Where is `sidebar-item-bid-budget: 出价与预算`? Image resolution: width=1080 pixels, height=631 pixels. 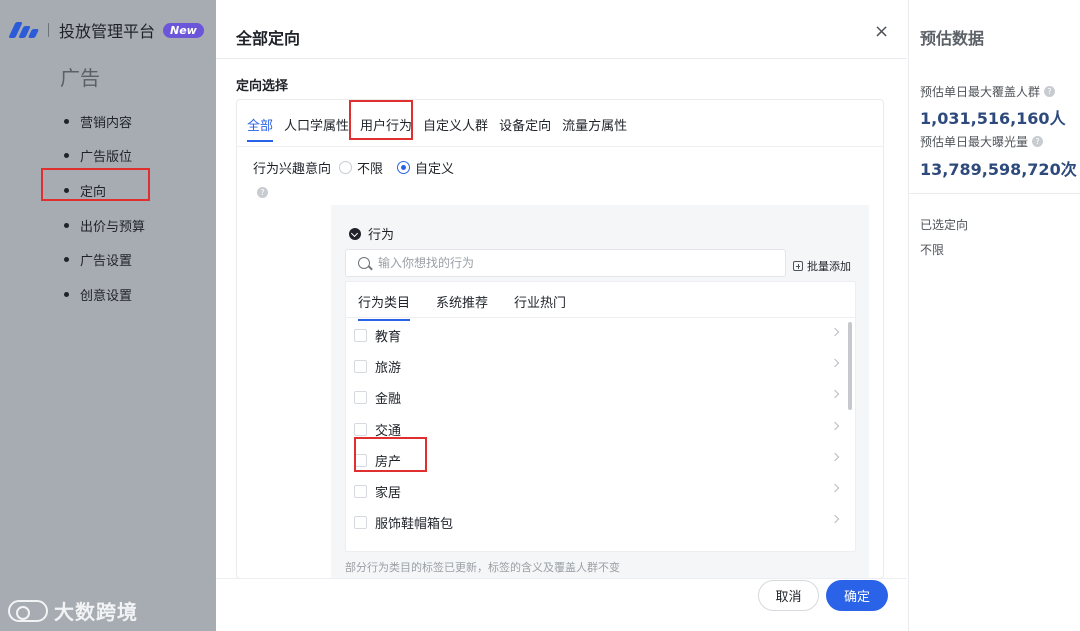
sidebar-item-bid-budget: 出价与预算 is located at coordinates (108, 225).